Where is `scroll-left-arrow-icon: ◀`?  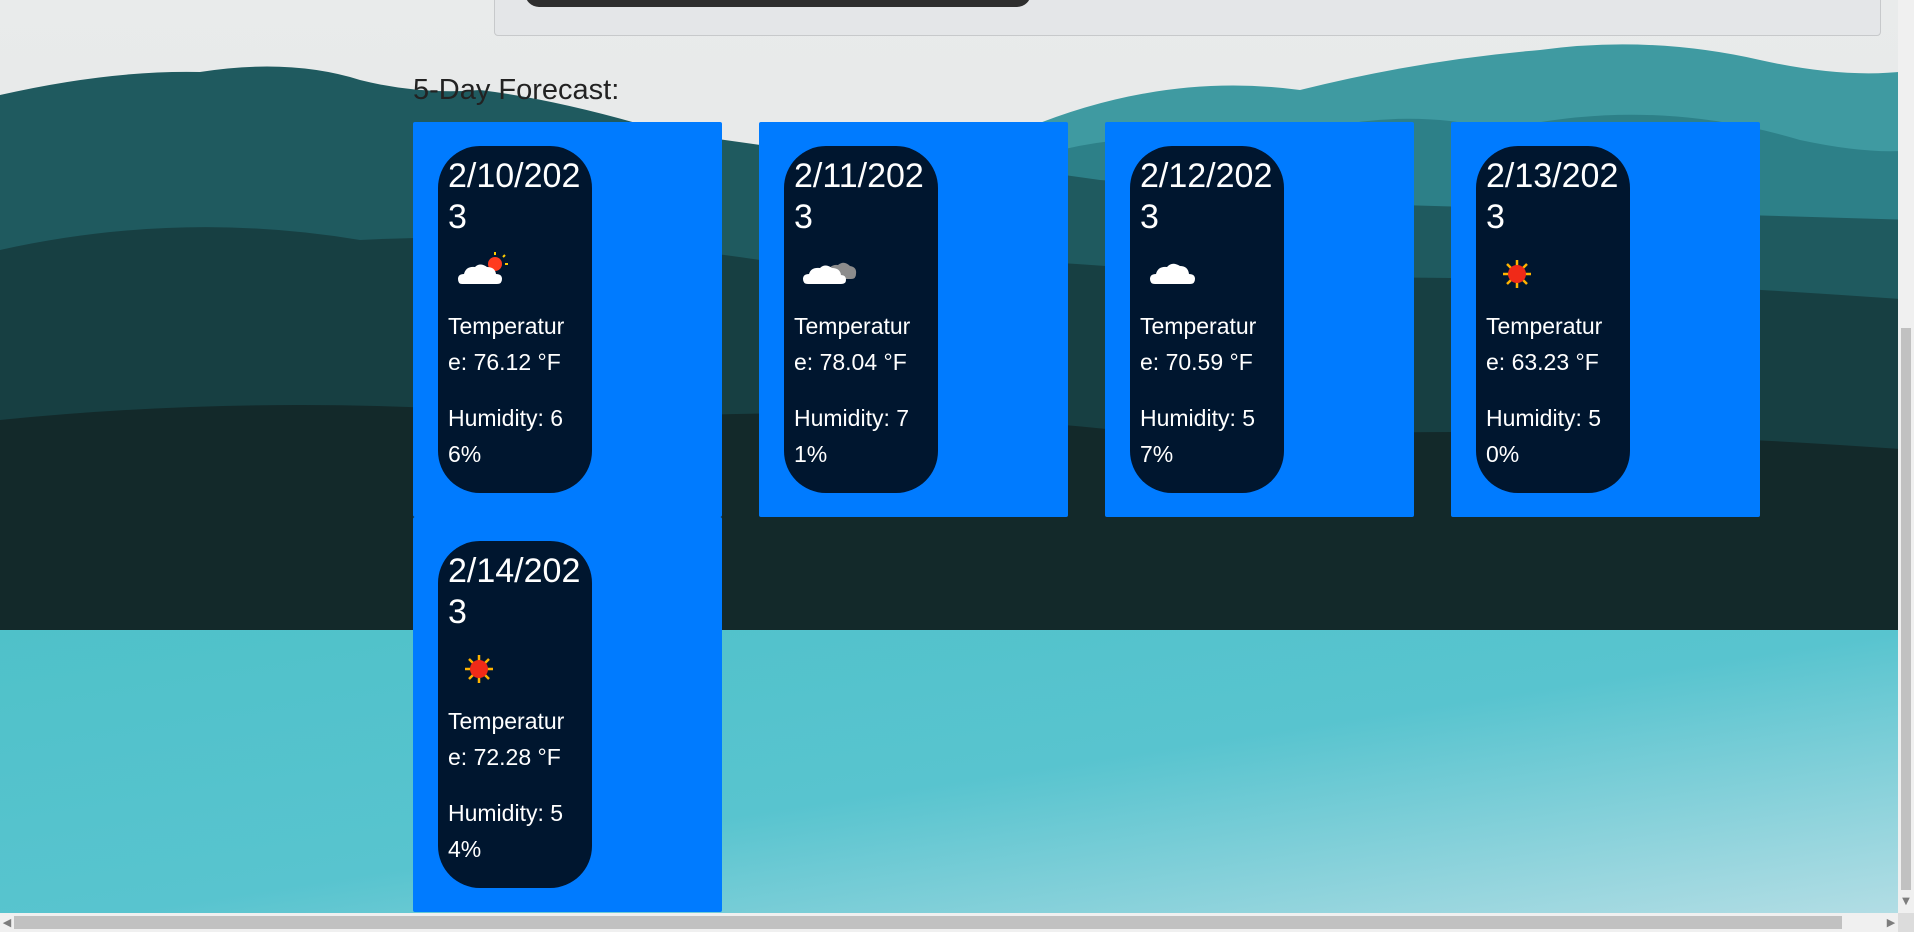 scroll-left-arrow-icon: ◀ is located at coordinates (7, 922).